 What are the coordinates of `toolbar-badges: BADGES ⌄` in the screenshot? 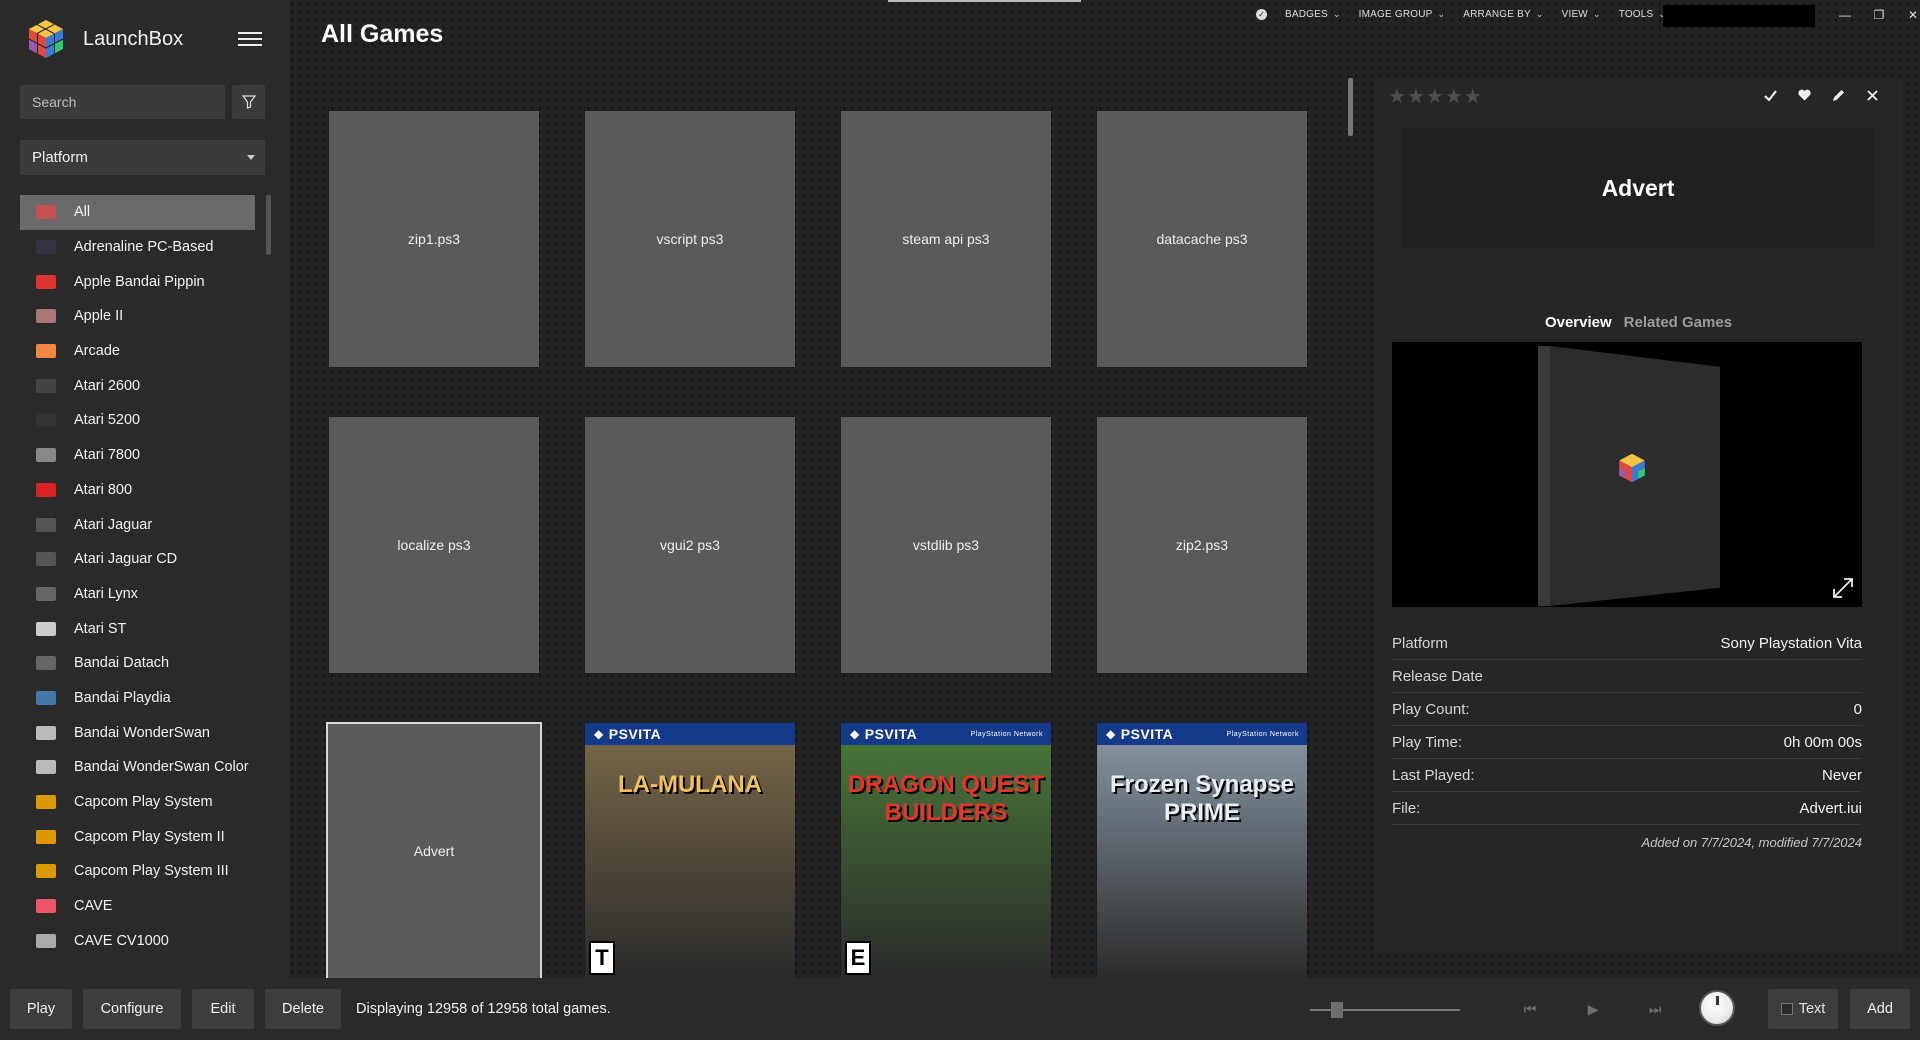 It's located at (1313, 14).